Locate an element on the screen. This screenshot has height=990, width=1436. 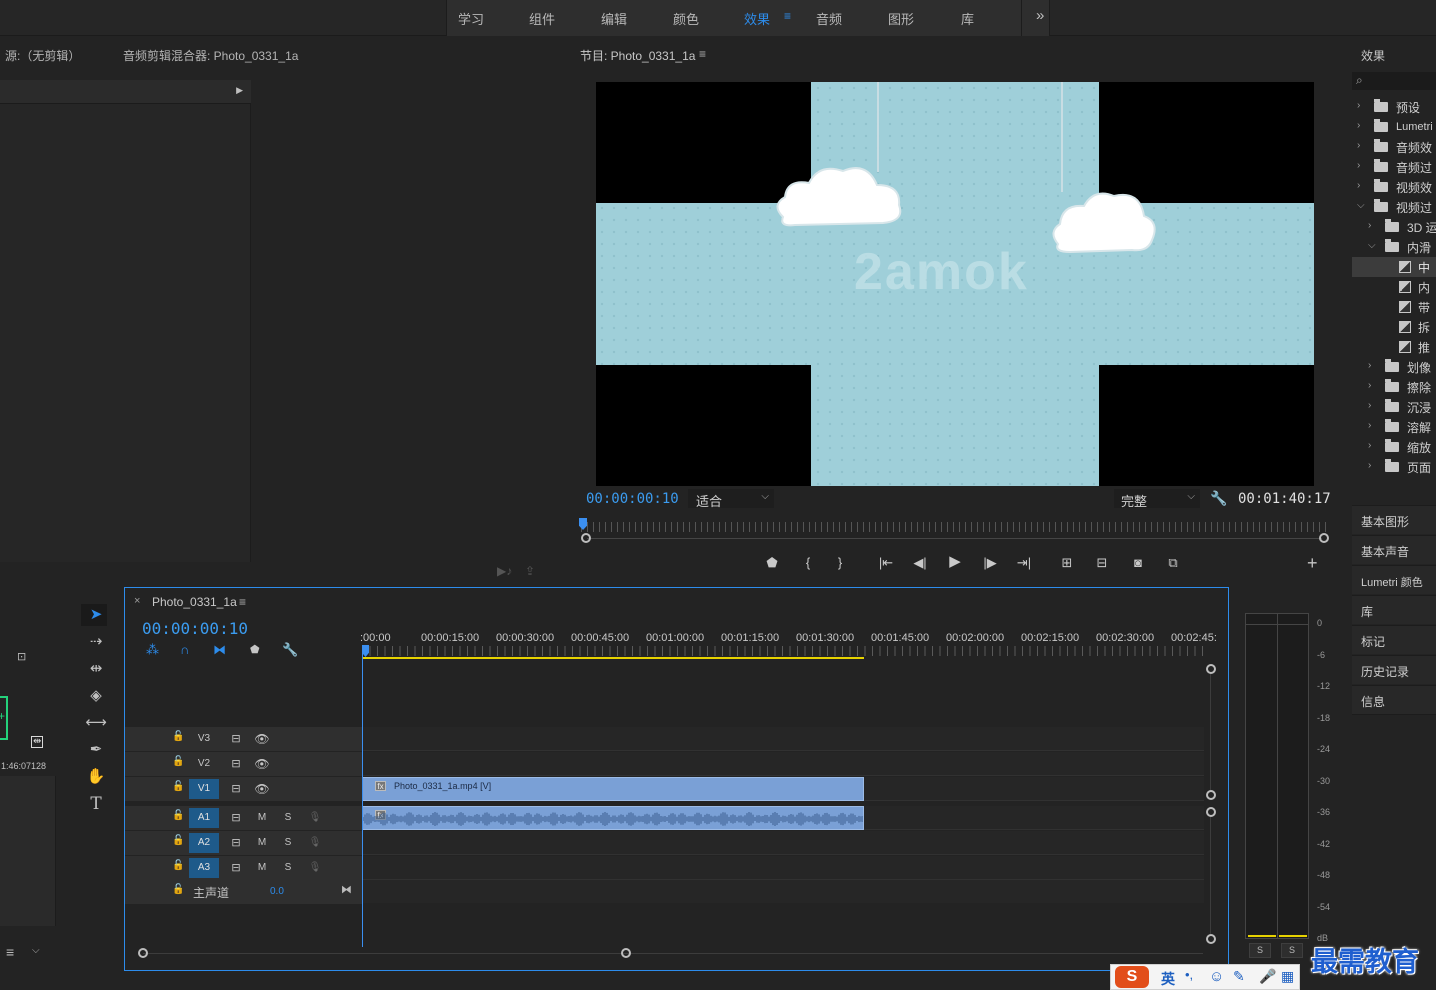
effects-tree-item: › 划像 is located at coordinates (1394, 367).